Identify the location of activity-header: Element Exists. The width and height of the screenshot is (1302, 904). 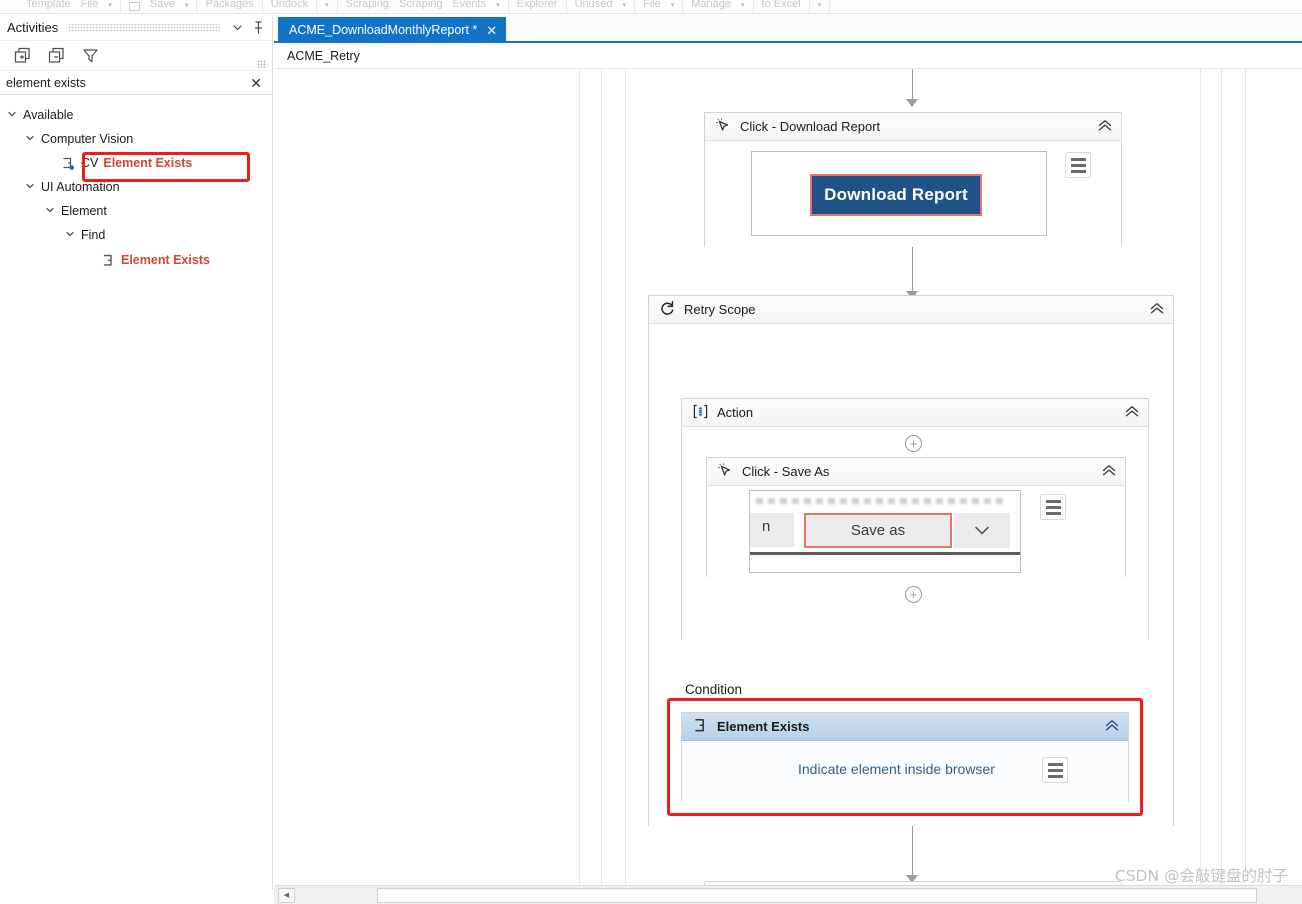
(905, 727).